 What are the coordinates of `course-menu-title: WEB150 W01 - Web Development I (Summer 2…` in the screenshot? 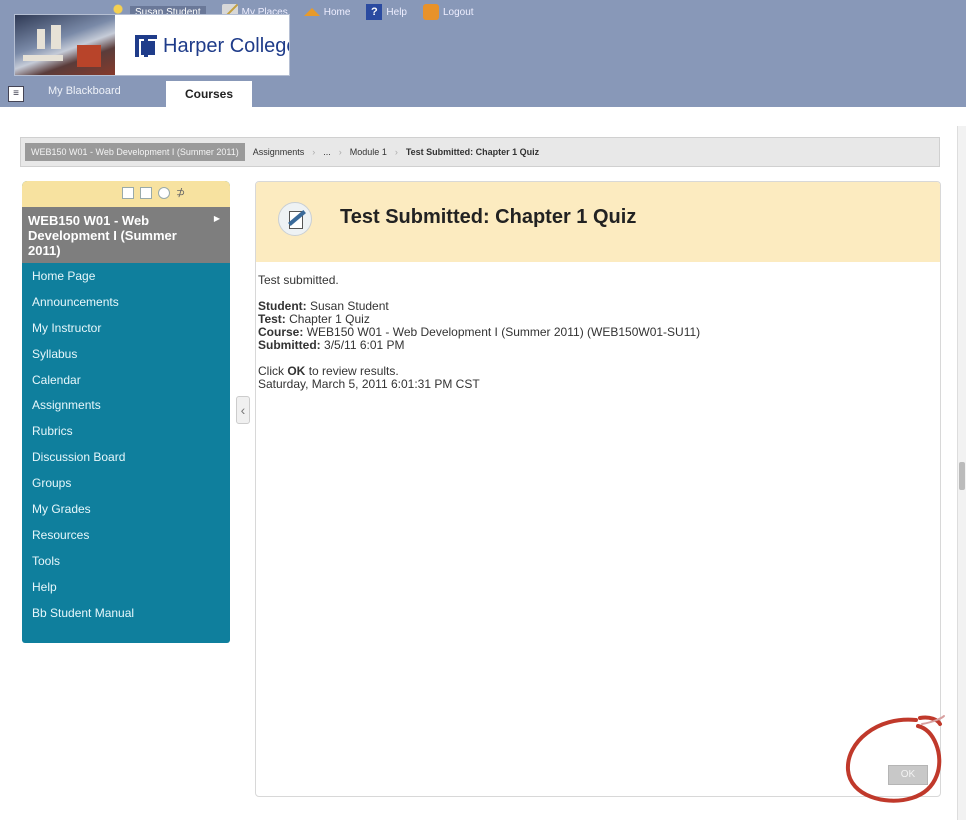 It's located at (113, 235).